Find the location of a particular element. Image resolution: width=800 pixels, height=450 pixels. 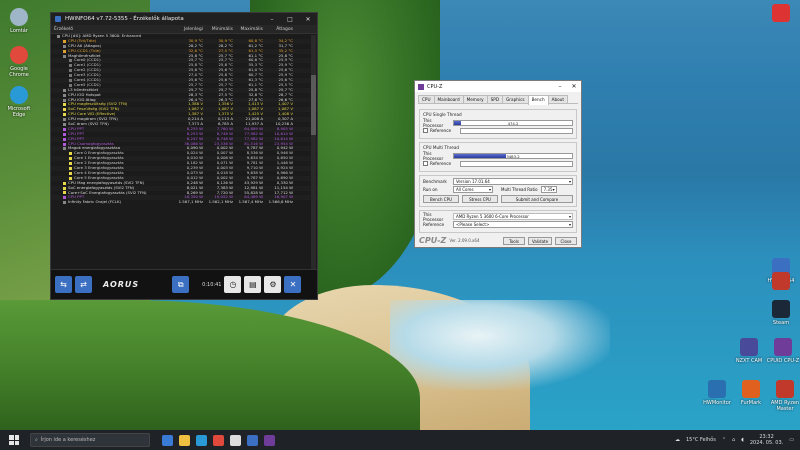

tab-spd: SPD is located at coordinates (495, 99).